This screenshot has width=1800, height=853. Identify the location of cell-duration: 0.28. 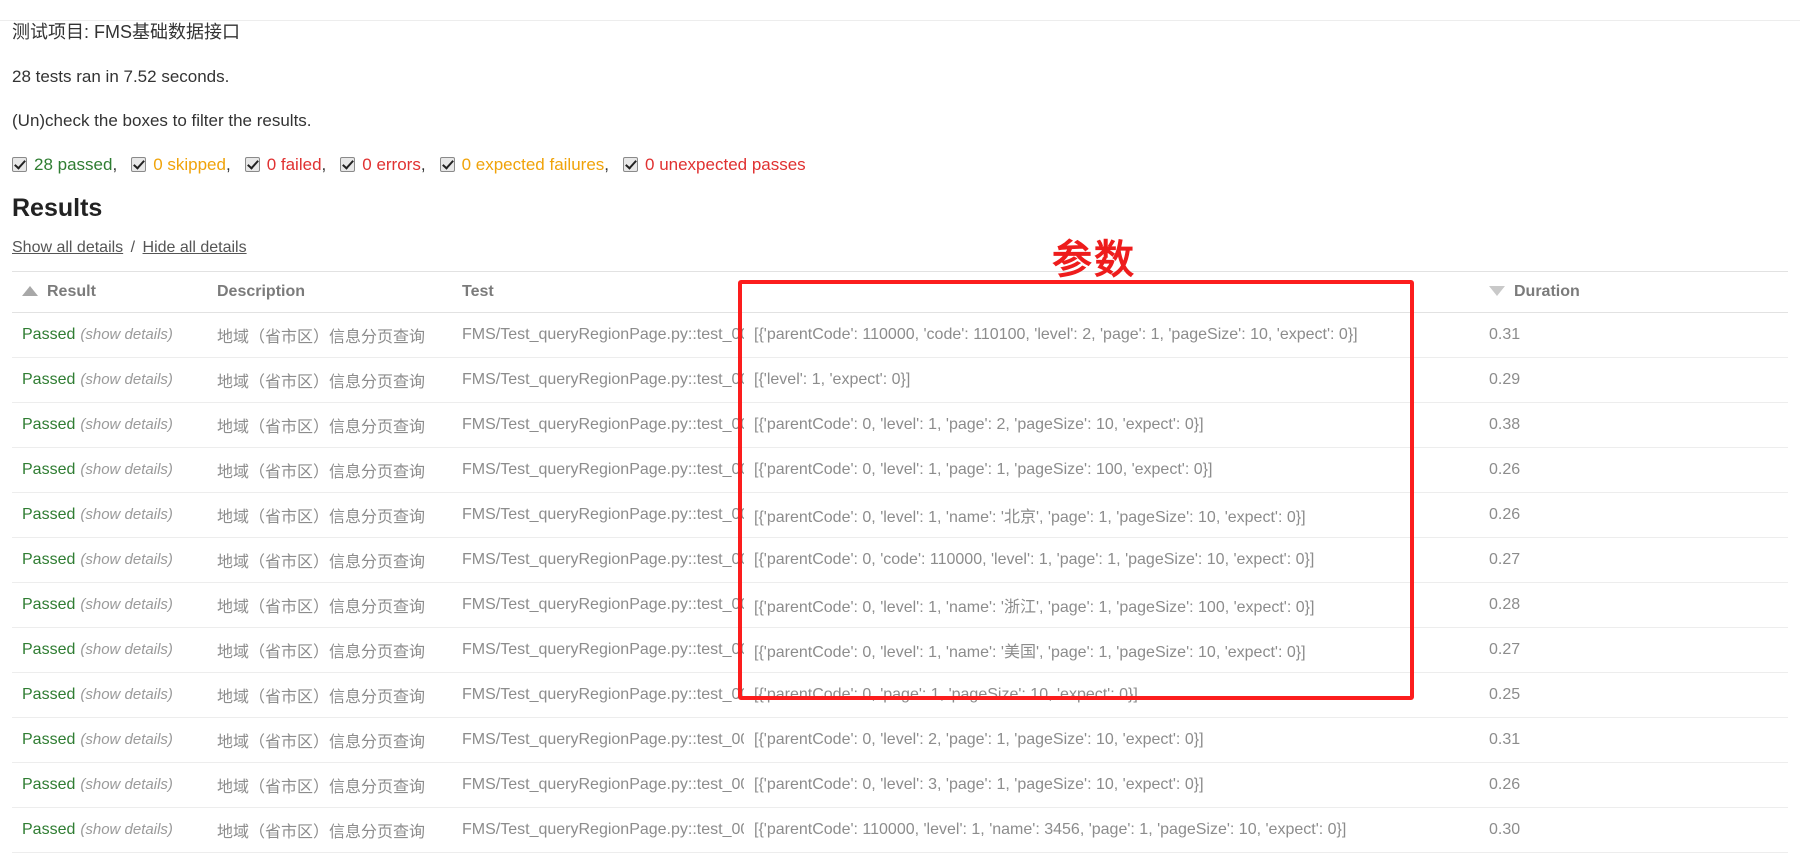
(1633, 605).